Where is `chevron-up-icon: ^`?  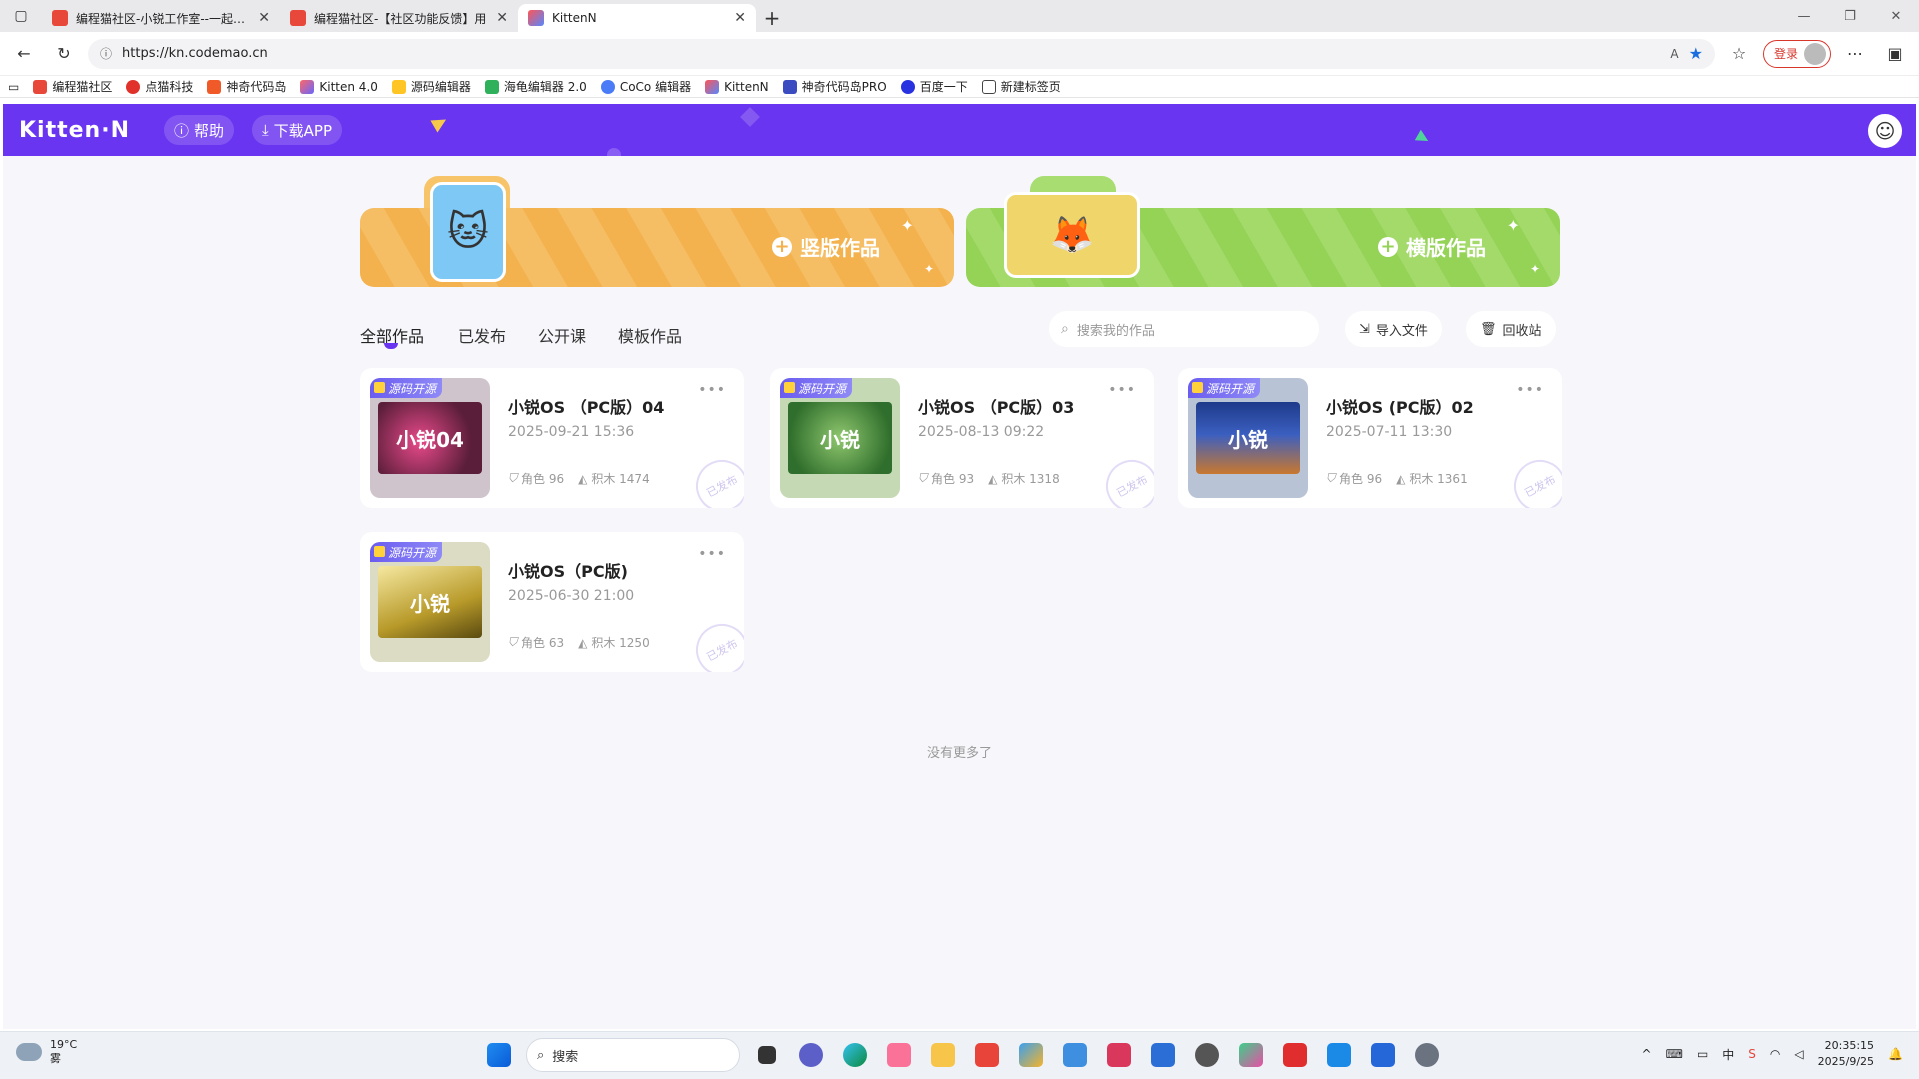
chevron-up-icon: ^ is located at coordinates (1647, 1054).